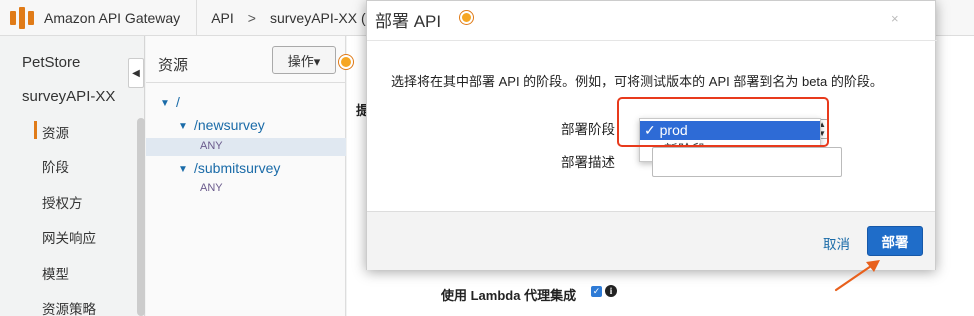  What do you see at coordinates (509, 295) in the screenshot?
I see `lambda-proxy-label: 使用 Lambda 代理集成` at bounding box center [509, 295].